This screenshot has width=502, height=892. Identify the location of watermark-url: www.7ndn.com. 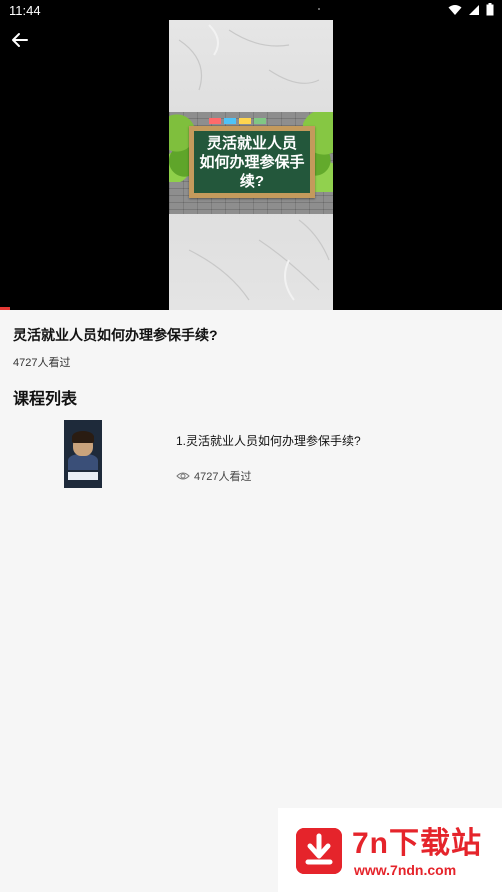
(405, 870).